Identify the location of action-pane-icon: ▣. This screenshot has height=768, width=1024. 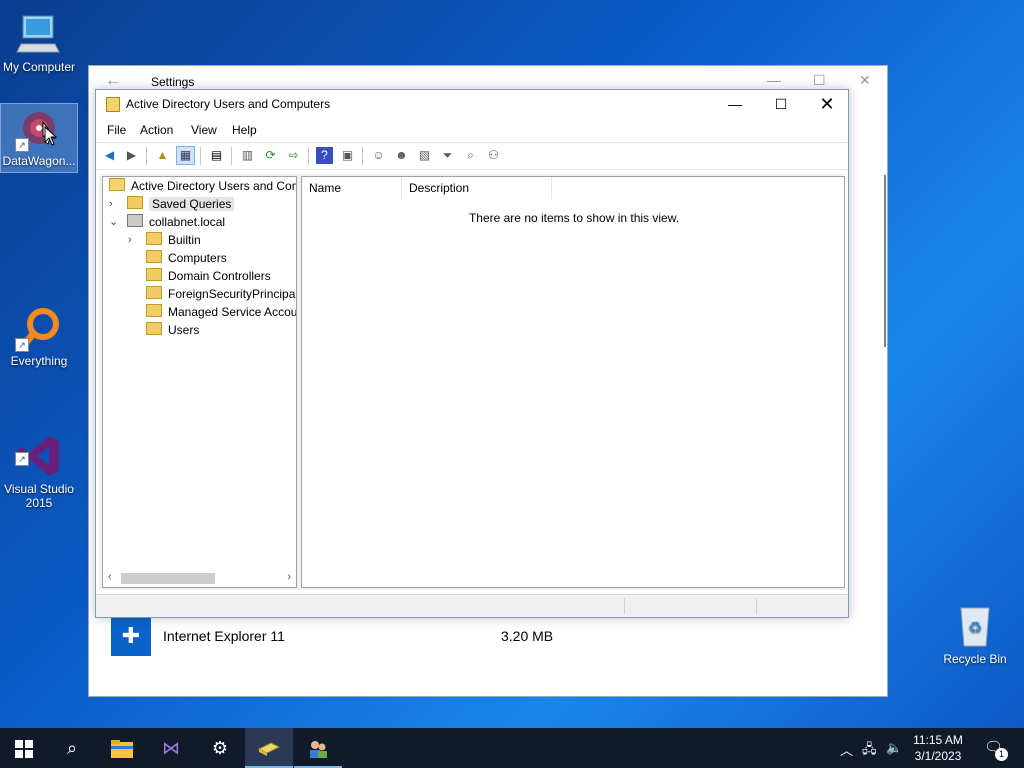
(347, 155).